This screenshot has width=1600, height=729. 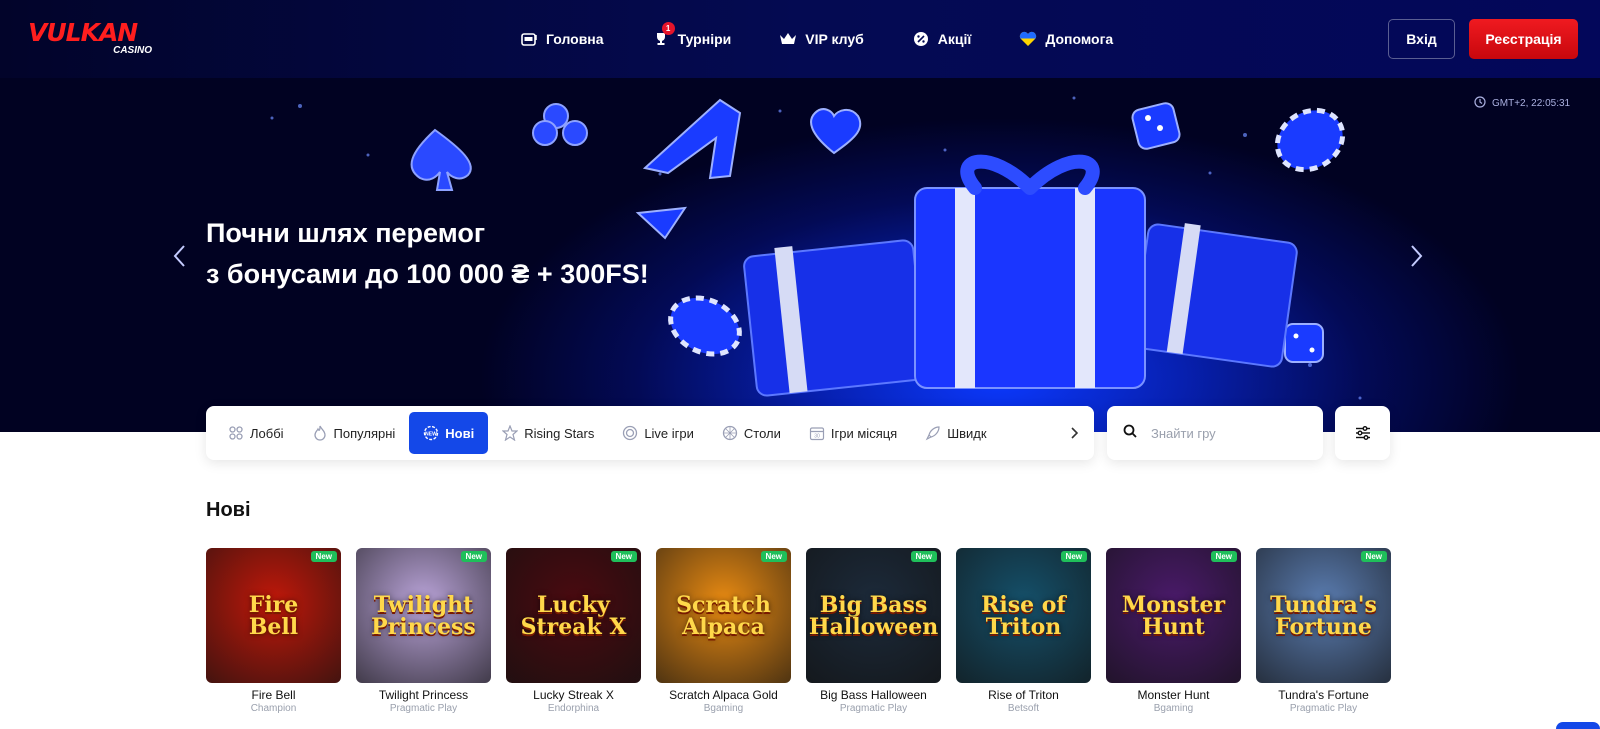 What do you see at coordinates (573, 615) in the screenshot?
I see `game-thumbnail: Lucky Streak X New` at bounding box center [573, 615].